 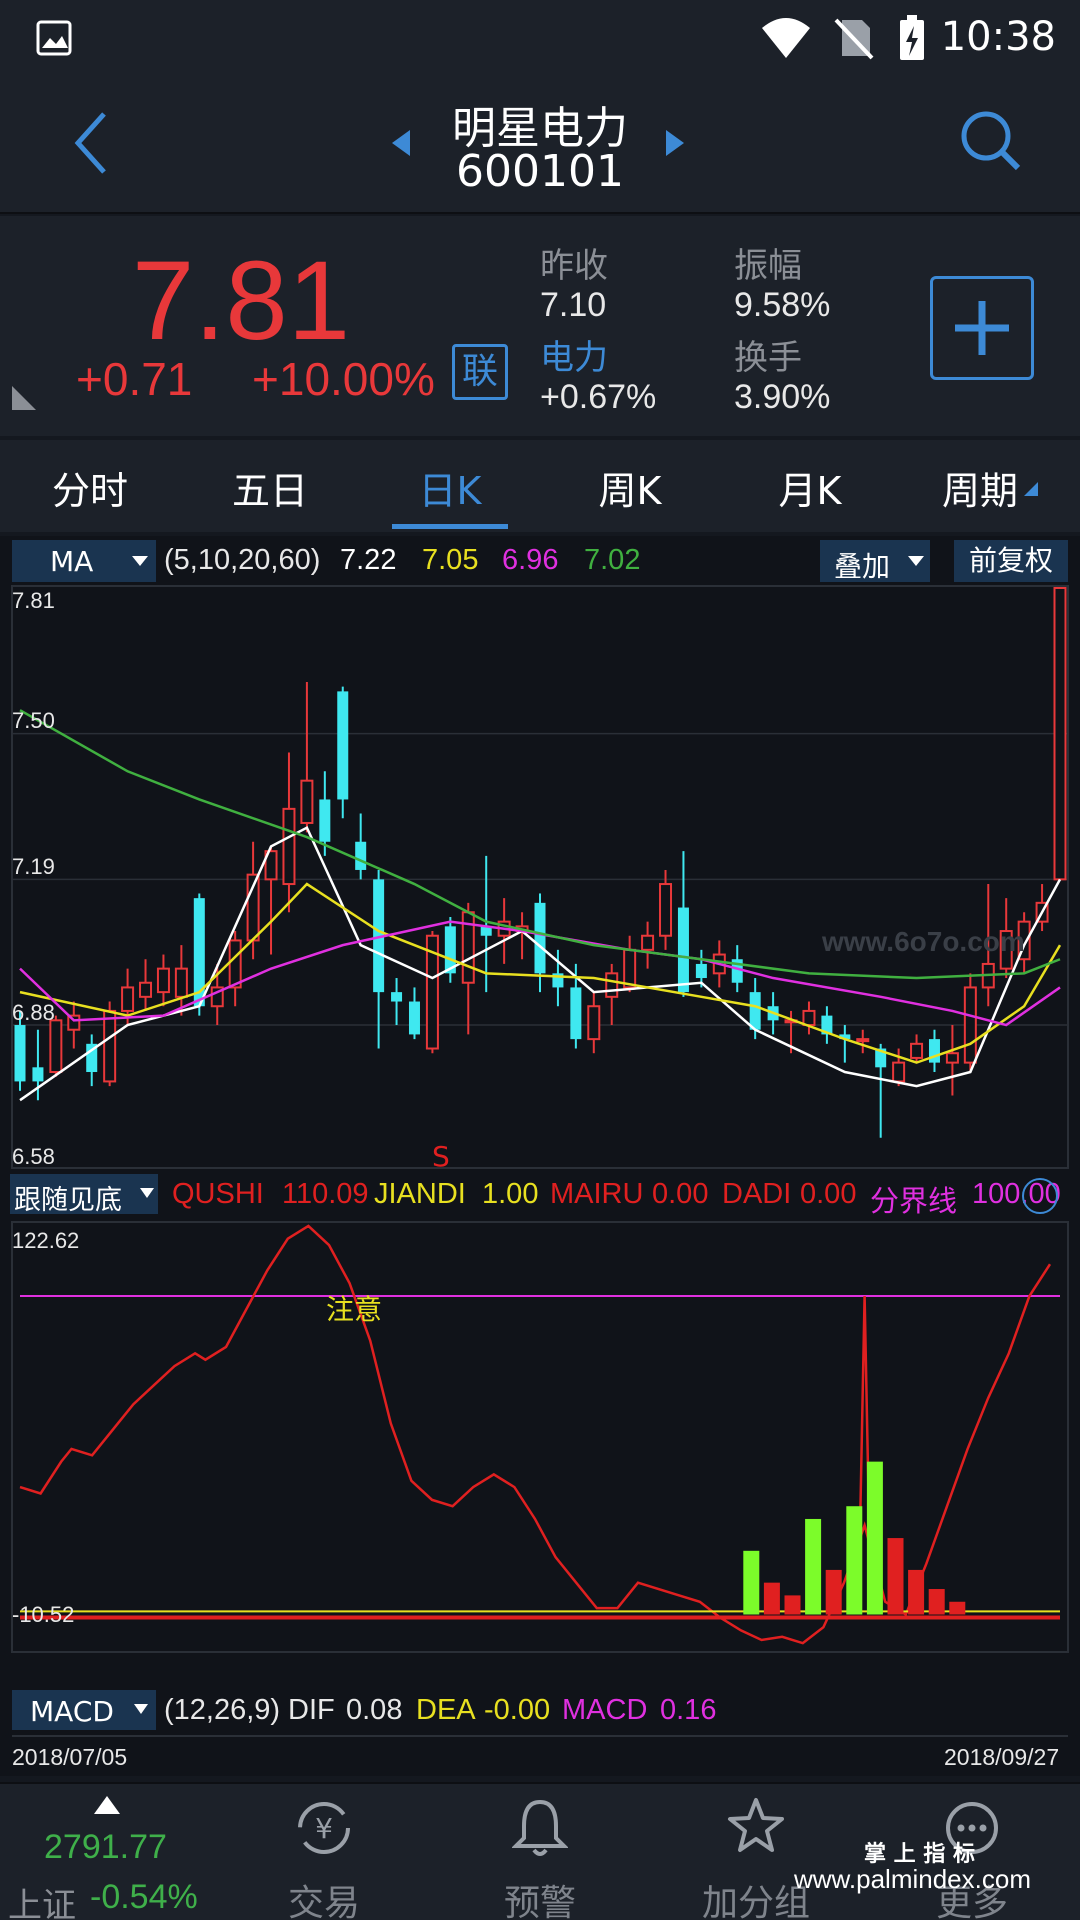 What do you see at coordinates (630, 487) in the screenshot?
I see `tab-weekly-k: 周K` at bounding box center [630, 487].